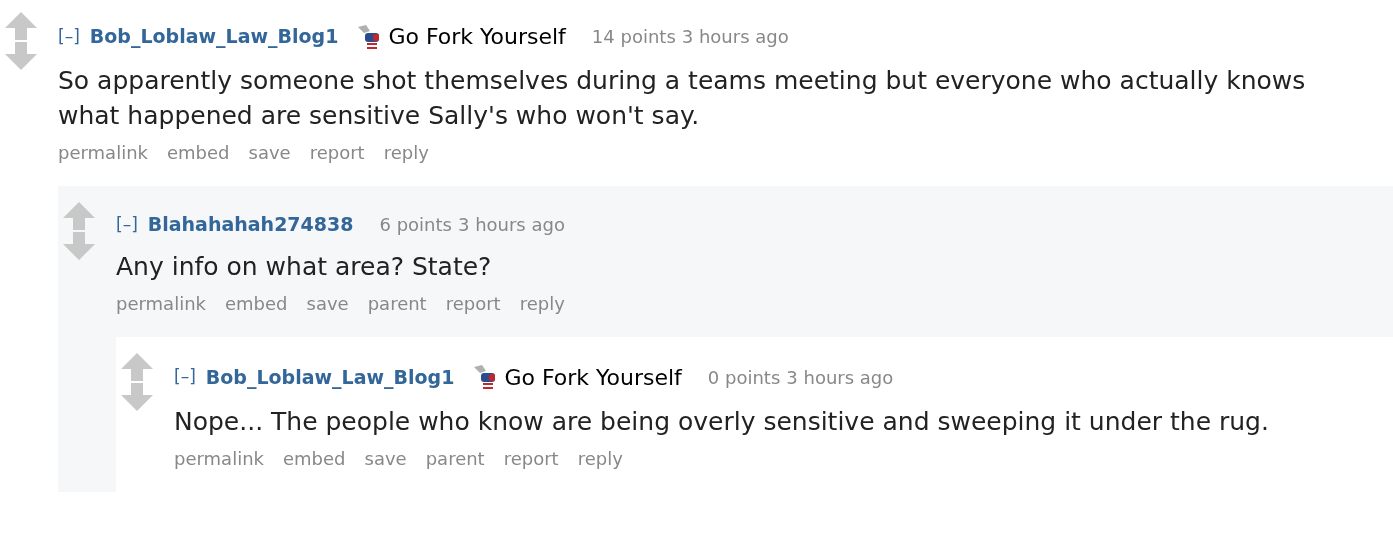 The image size is (1393, 560). Describe the element at coordinates (744, 377) in the screenshot. I see `comment-score: 0 points` at that location.